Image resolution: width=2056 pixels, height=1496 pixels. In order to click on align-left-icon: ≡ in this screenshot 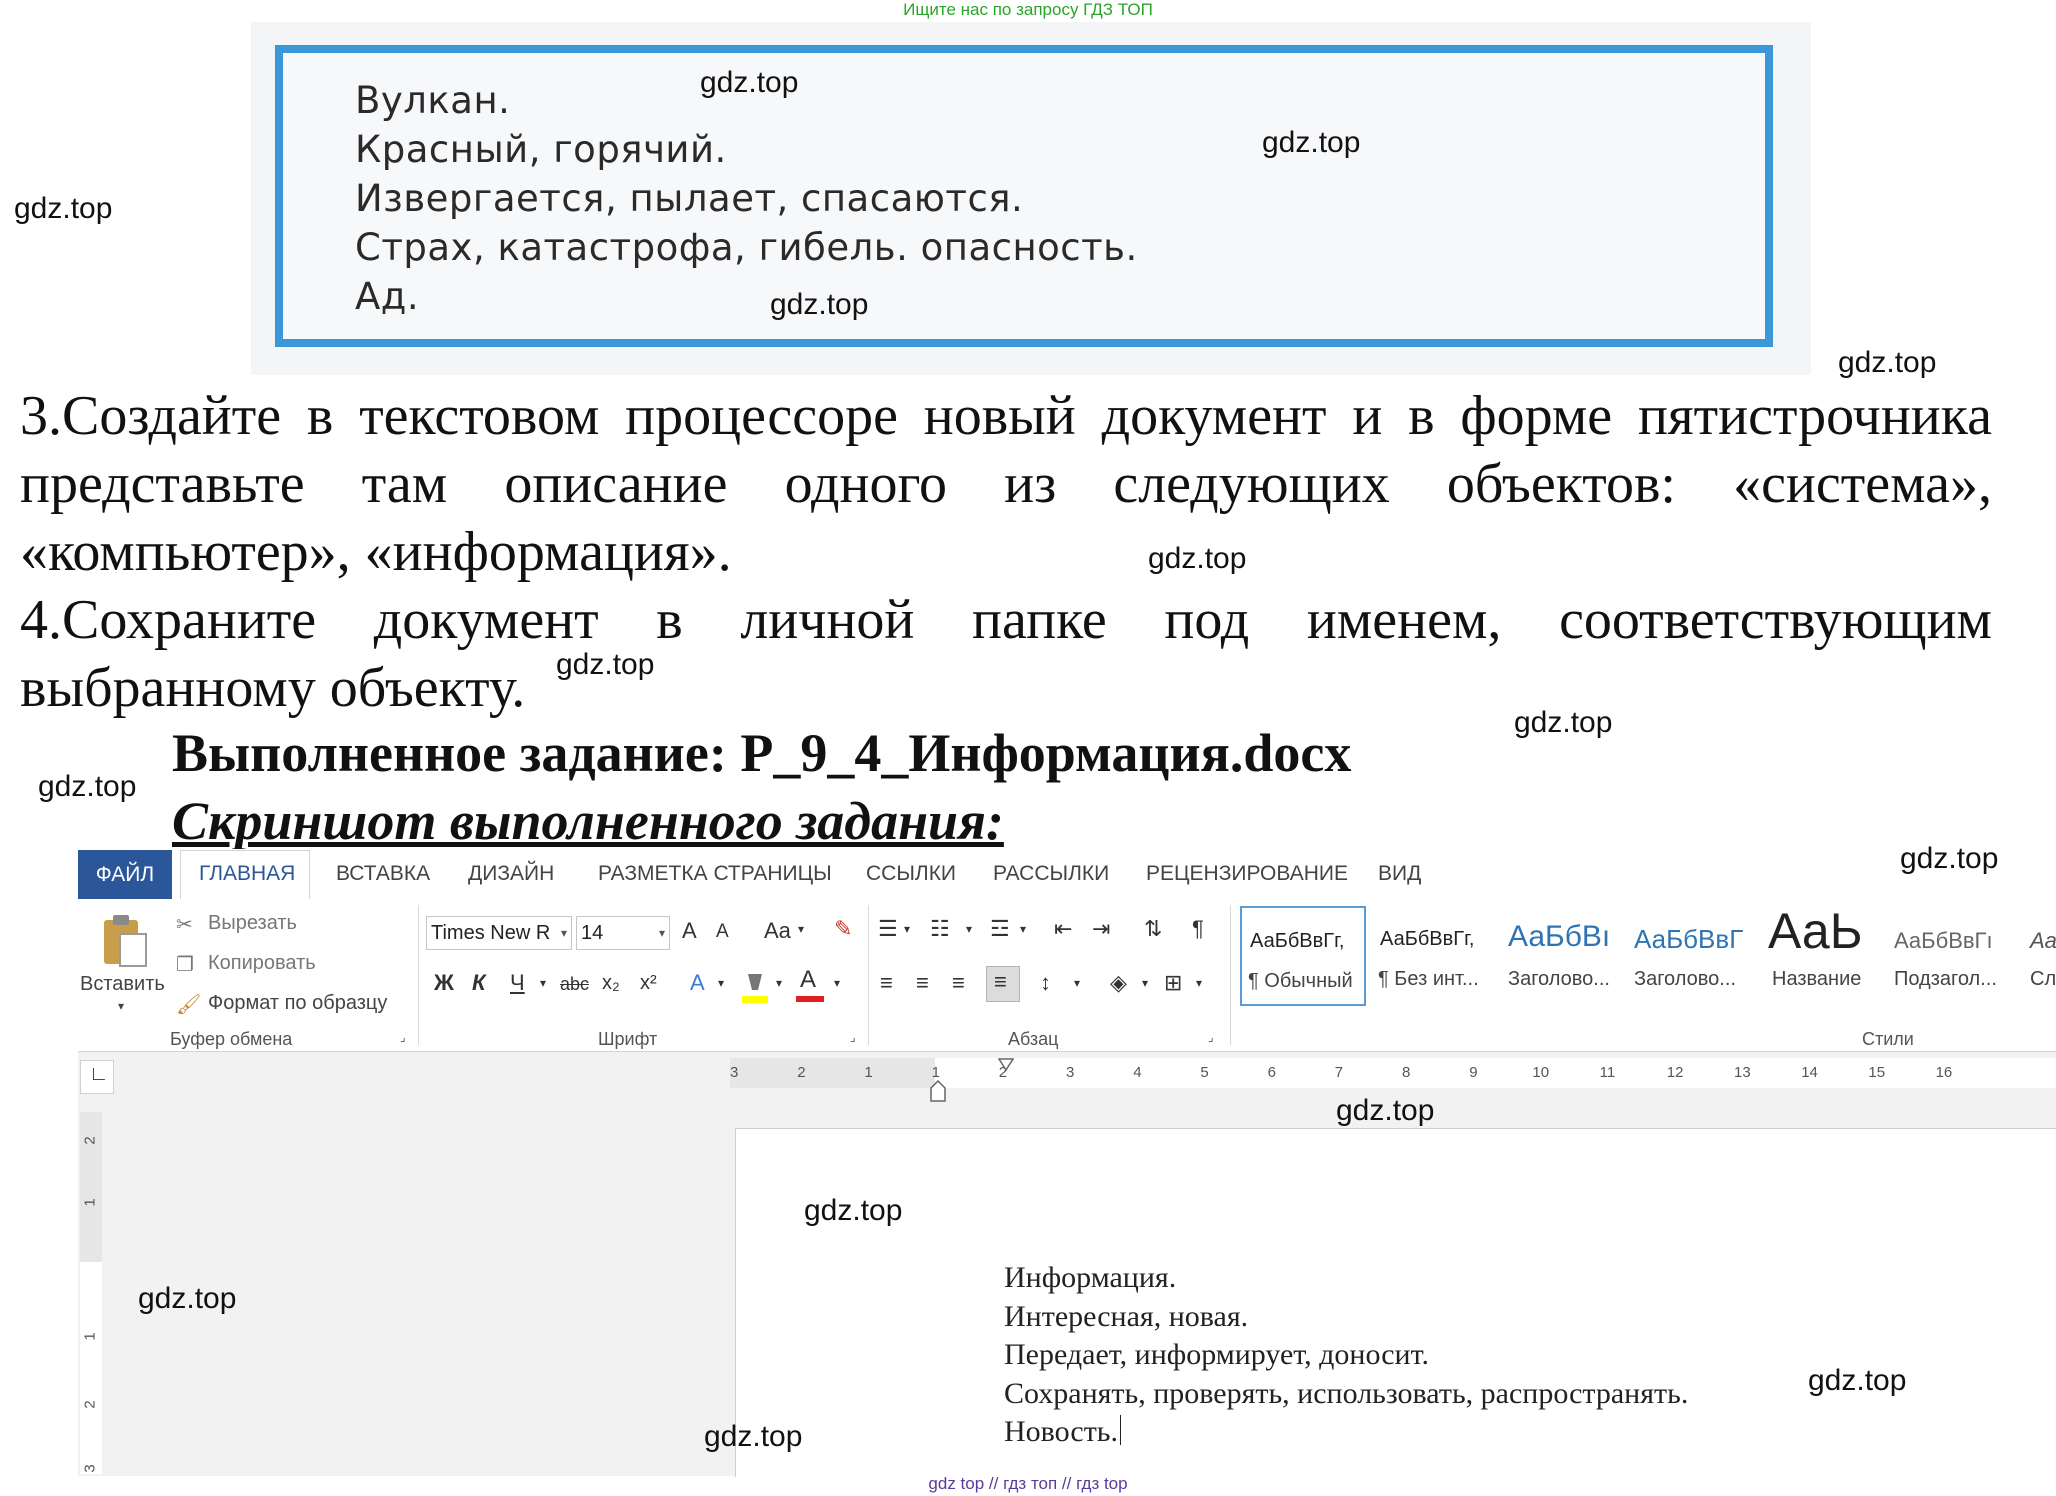, I will do `click(886, 983)`.